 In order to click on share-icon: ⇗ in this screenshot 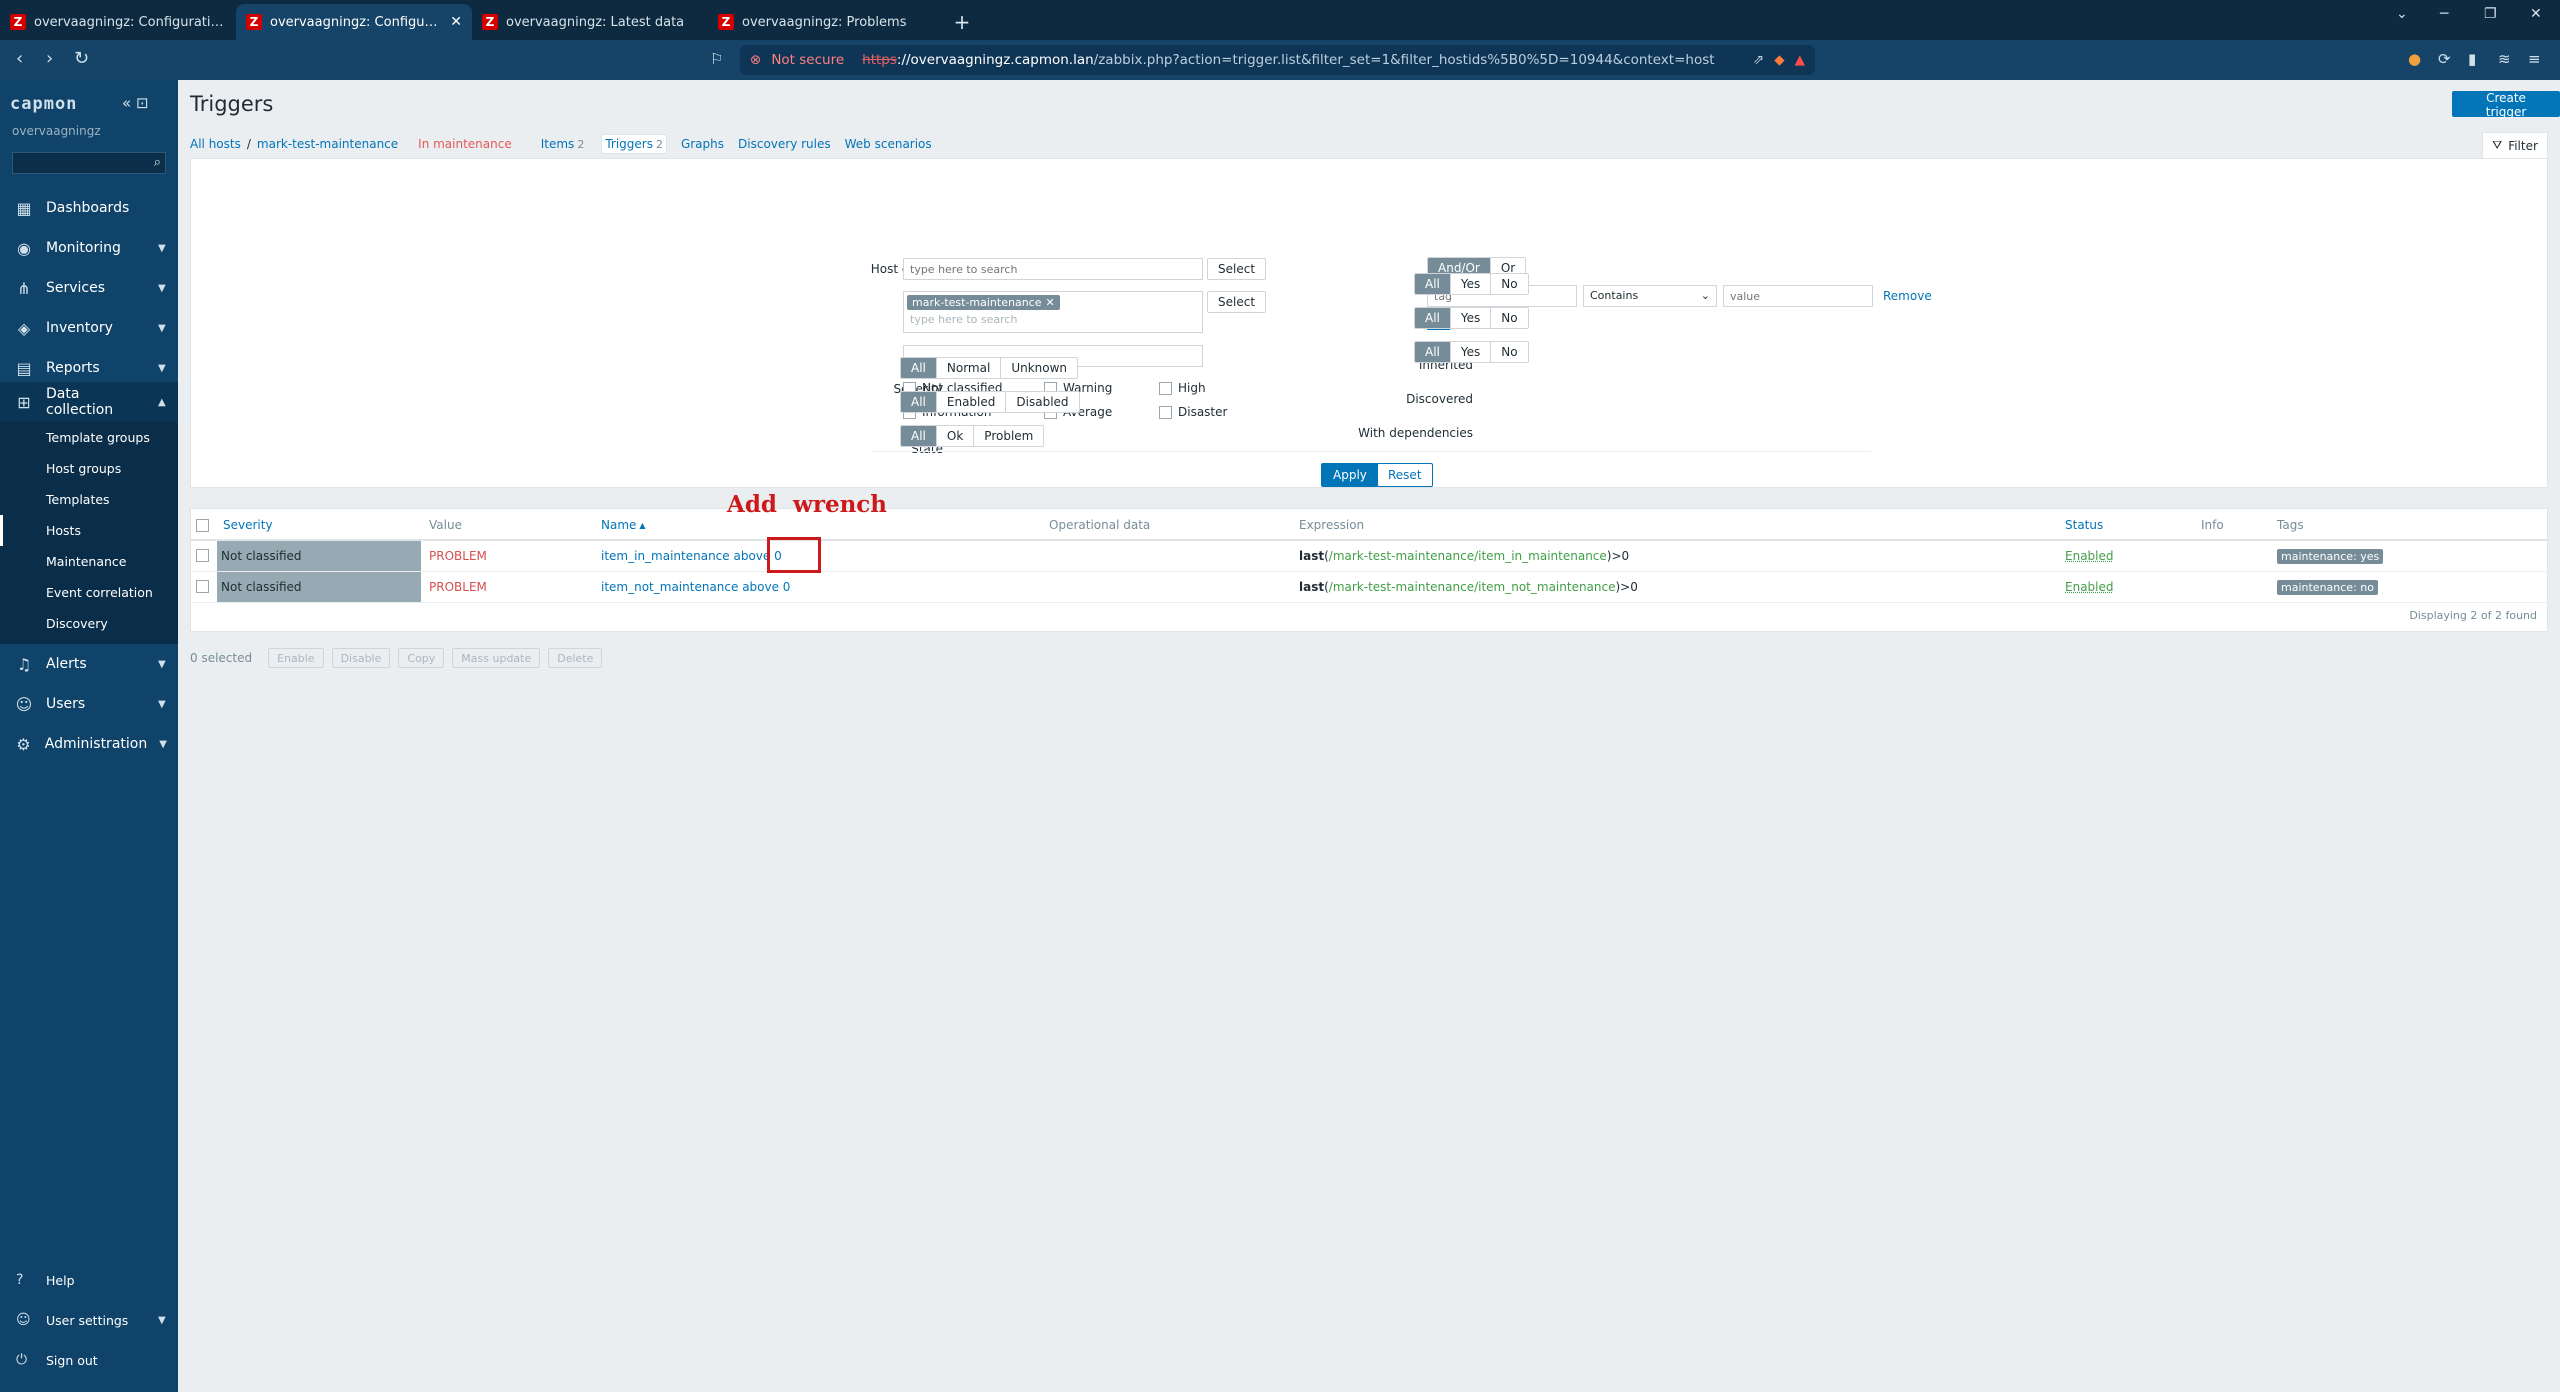, I will do `click(1758, 60)`.